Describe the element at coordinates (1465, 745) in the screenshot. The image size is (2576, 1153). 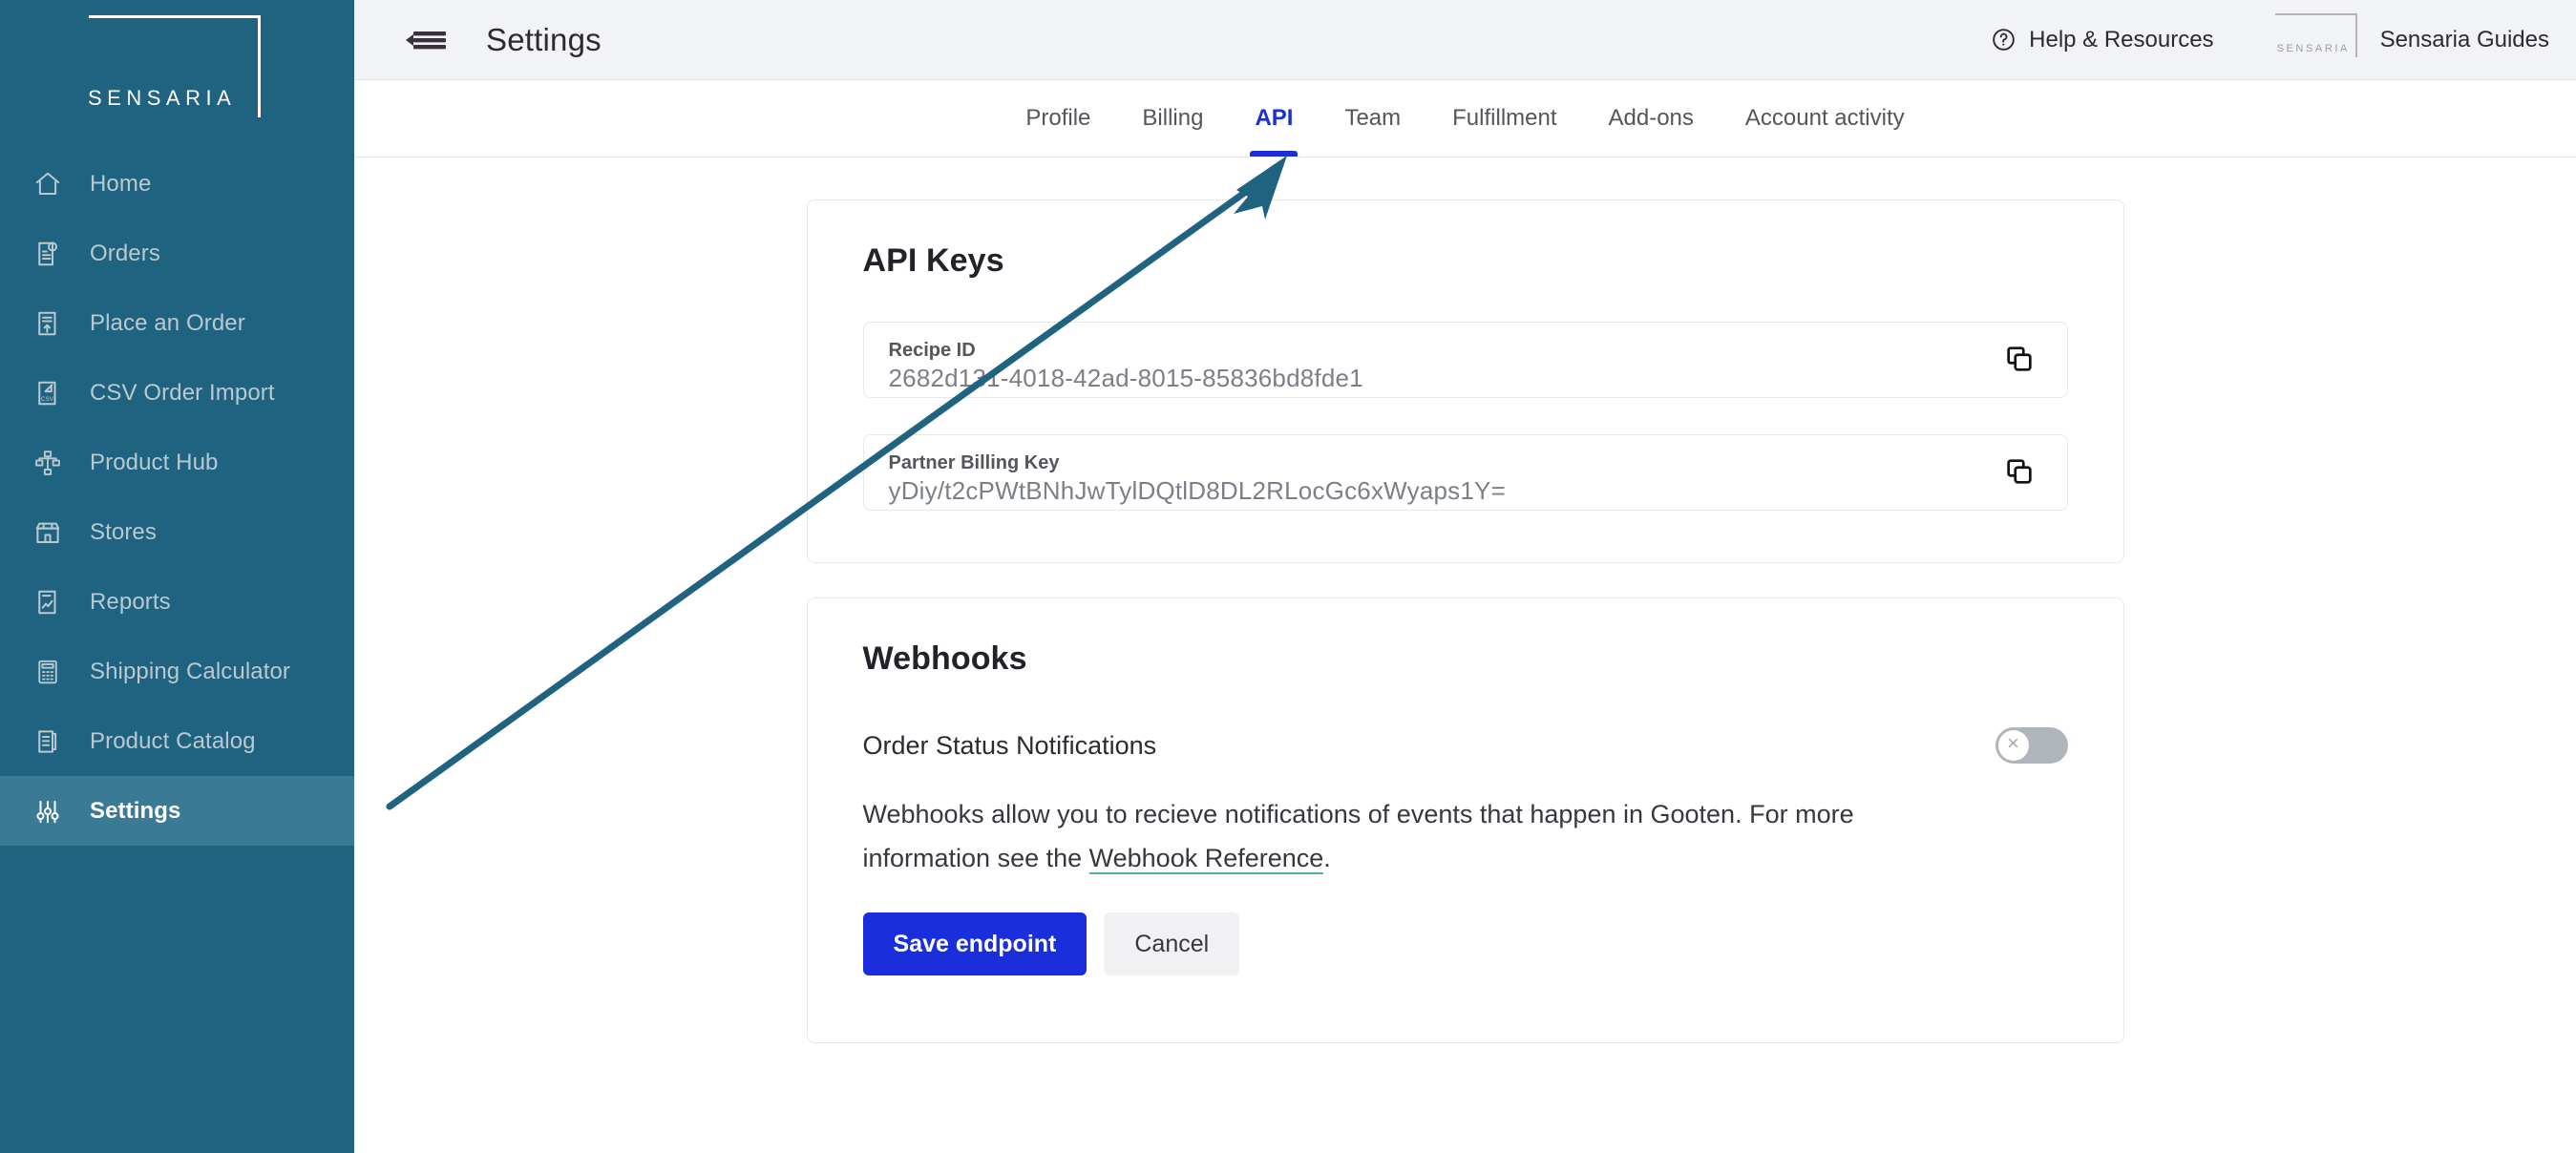
I see `order-status-notifications-row: Order Status Notifications` at that location.